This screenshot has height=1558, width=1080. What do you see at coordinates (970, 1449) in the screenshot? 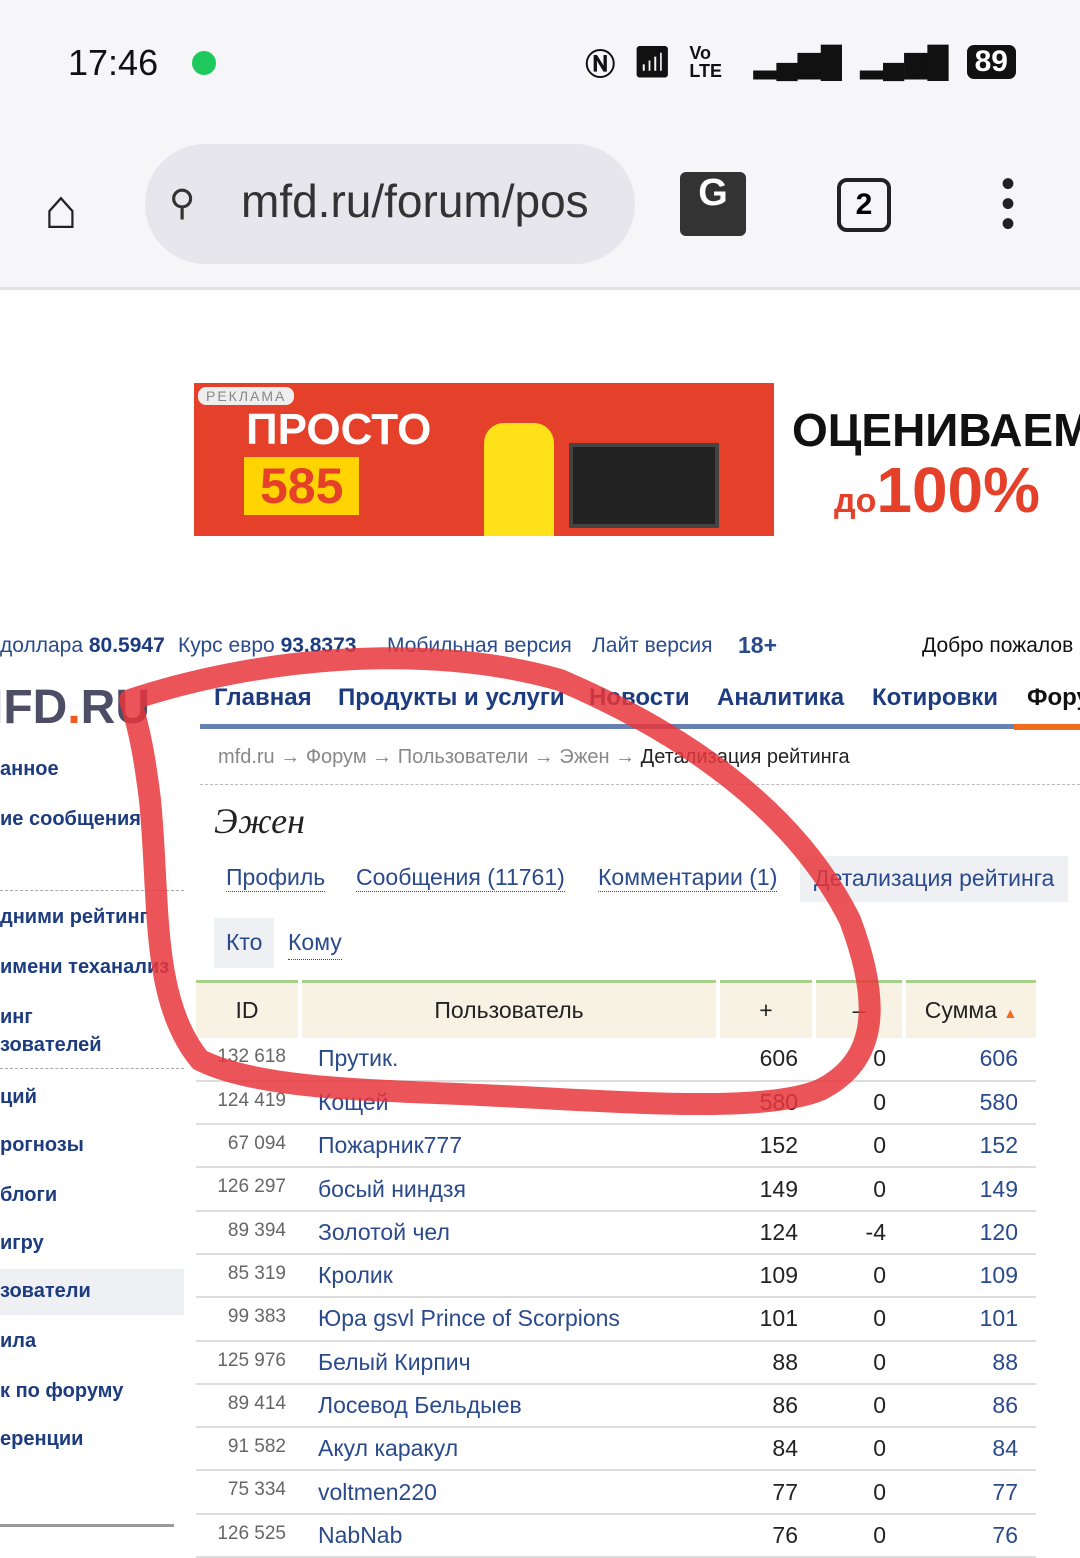
I see `sum-link: 84` at bounding box center [970, 1449].